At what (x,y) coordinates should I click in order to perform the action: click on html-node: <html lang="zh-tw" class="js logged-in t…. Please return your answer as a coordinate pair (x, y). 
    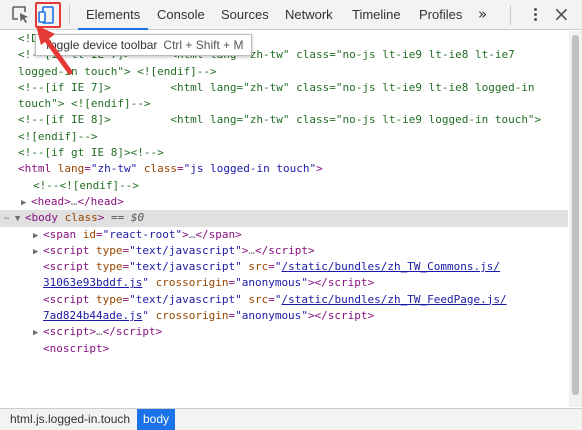
    Looking at the image, I should click on (284, 169).